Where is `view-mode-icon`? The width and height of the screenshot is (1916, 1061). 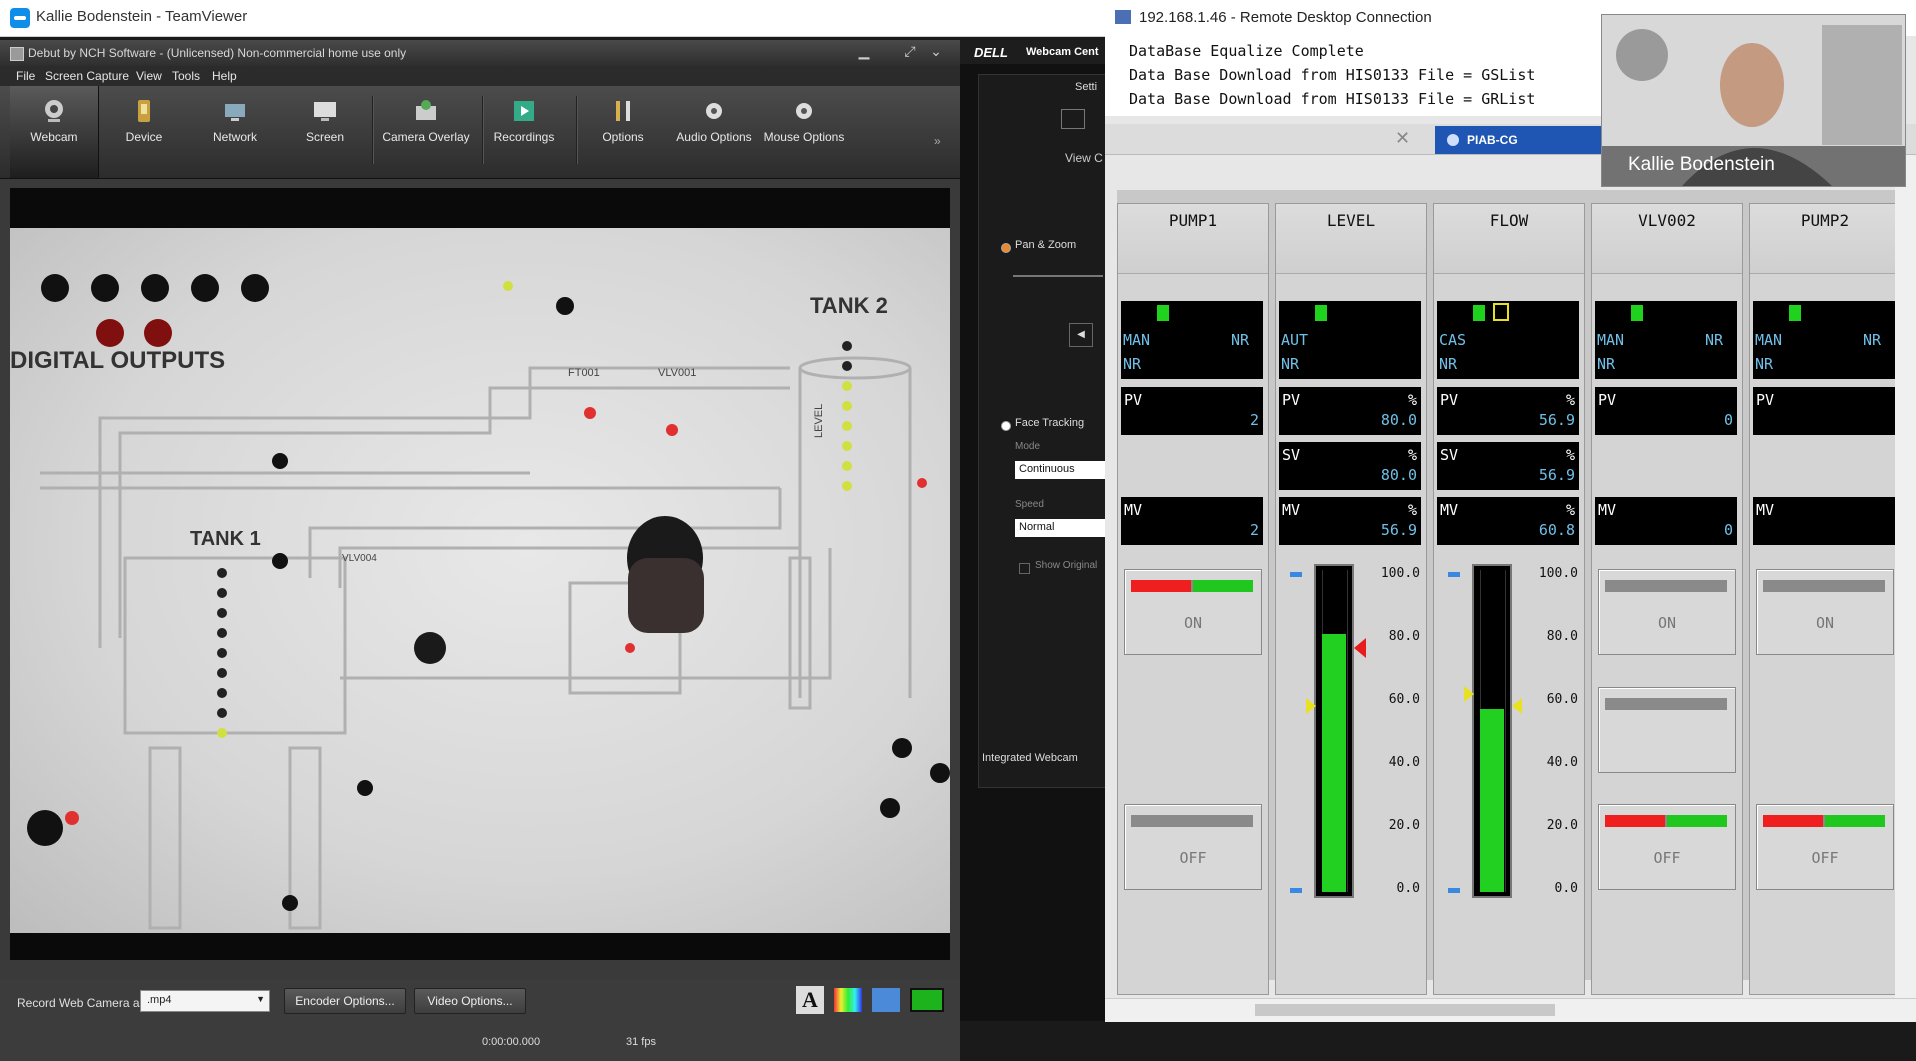
view-mode-icon is located at coordinates (1073, 119).